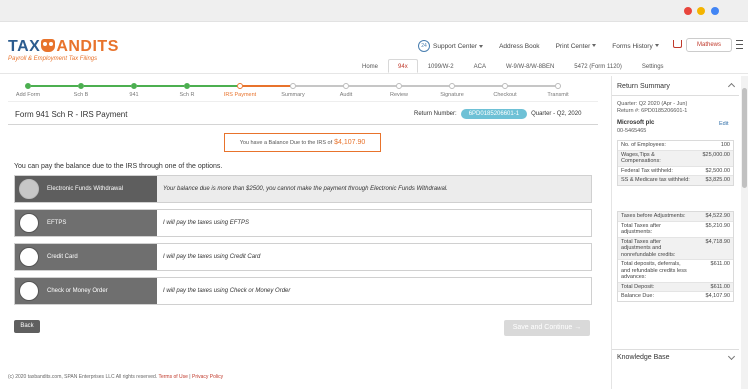 This screenshot has height=389, width=748. Describe the element at coordinates (441, 66) in the screenshot. I see `tab-1099-w2: 1099/W-2` at that location.